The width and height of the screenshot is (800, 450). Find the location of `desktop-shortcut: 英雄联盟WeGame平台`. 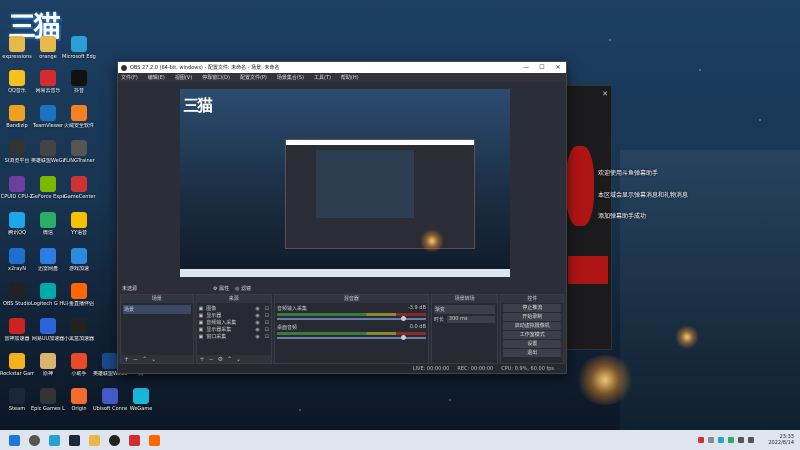

desktop-shortcut: 英雄联盟WeGame平台 is located at coordinates (48, 152).